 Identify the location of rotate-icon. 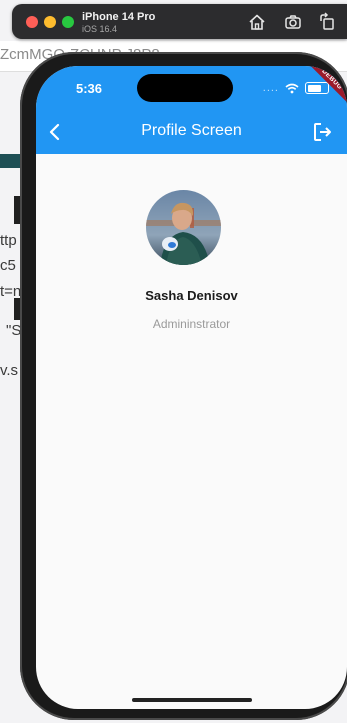
(327, 22).